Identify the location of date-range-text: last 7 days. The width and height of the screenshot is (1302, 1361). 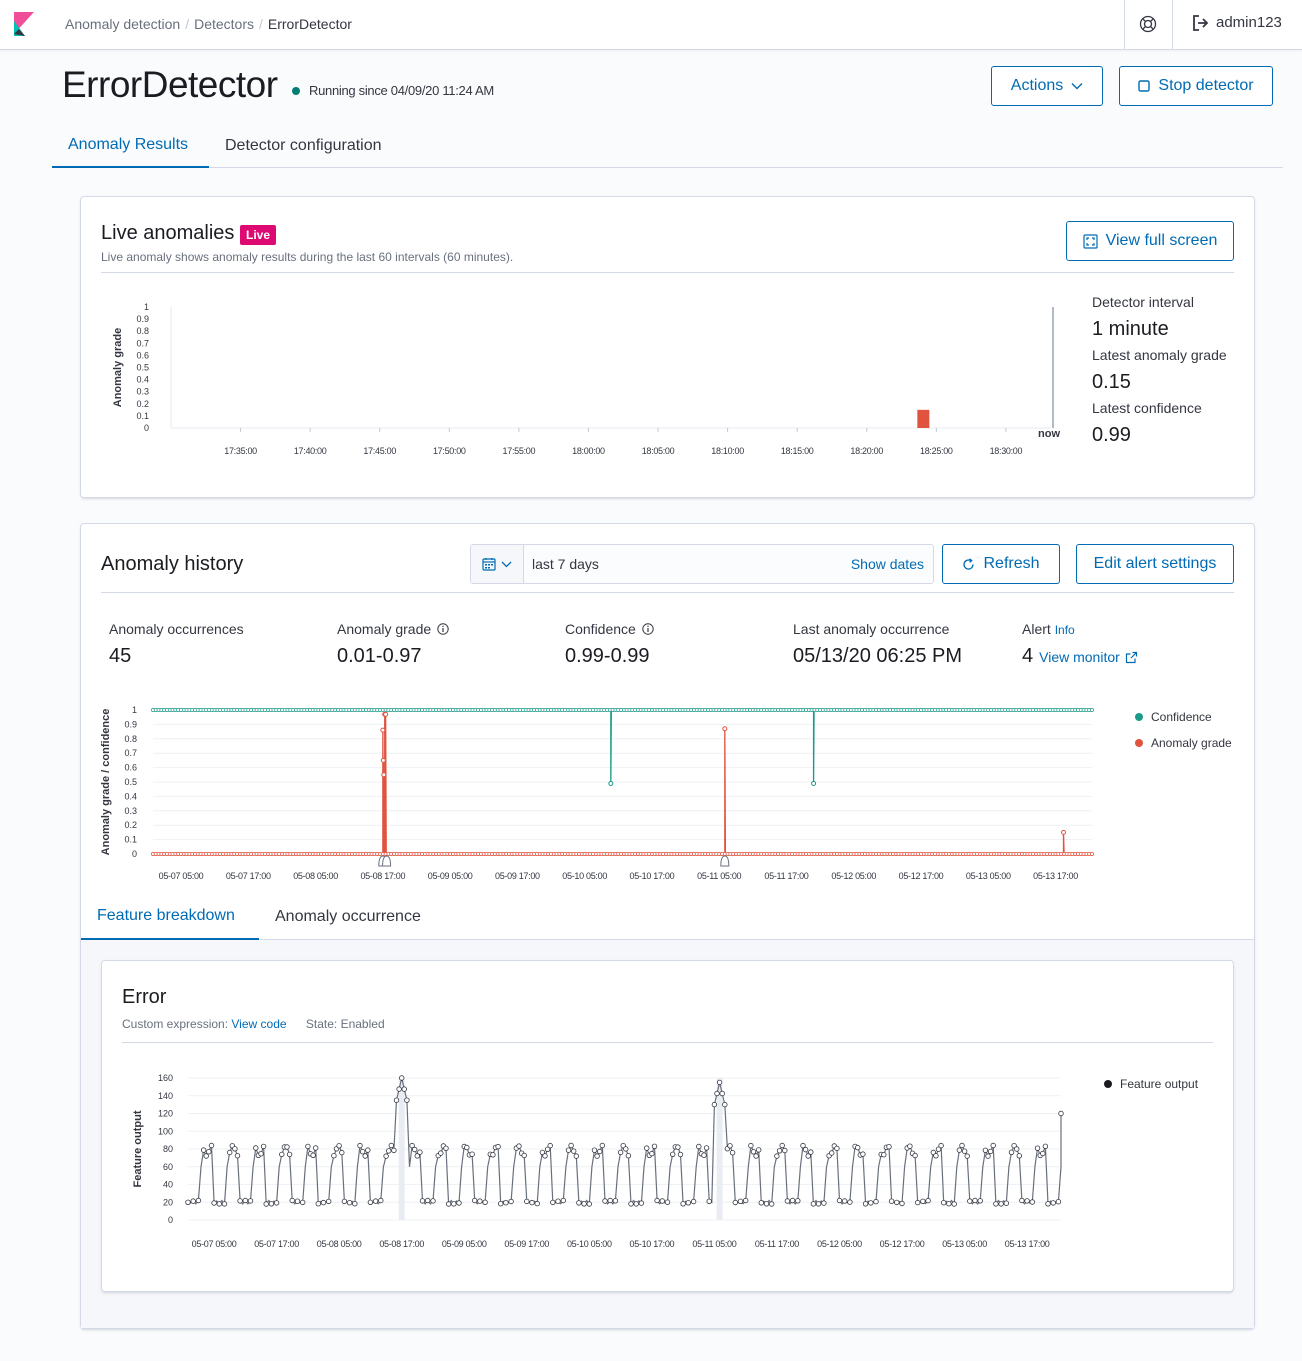
(565, 564).